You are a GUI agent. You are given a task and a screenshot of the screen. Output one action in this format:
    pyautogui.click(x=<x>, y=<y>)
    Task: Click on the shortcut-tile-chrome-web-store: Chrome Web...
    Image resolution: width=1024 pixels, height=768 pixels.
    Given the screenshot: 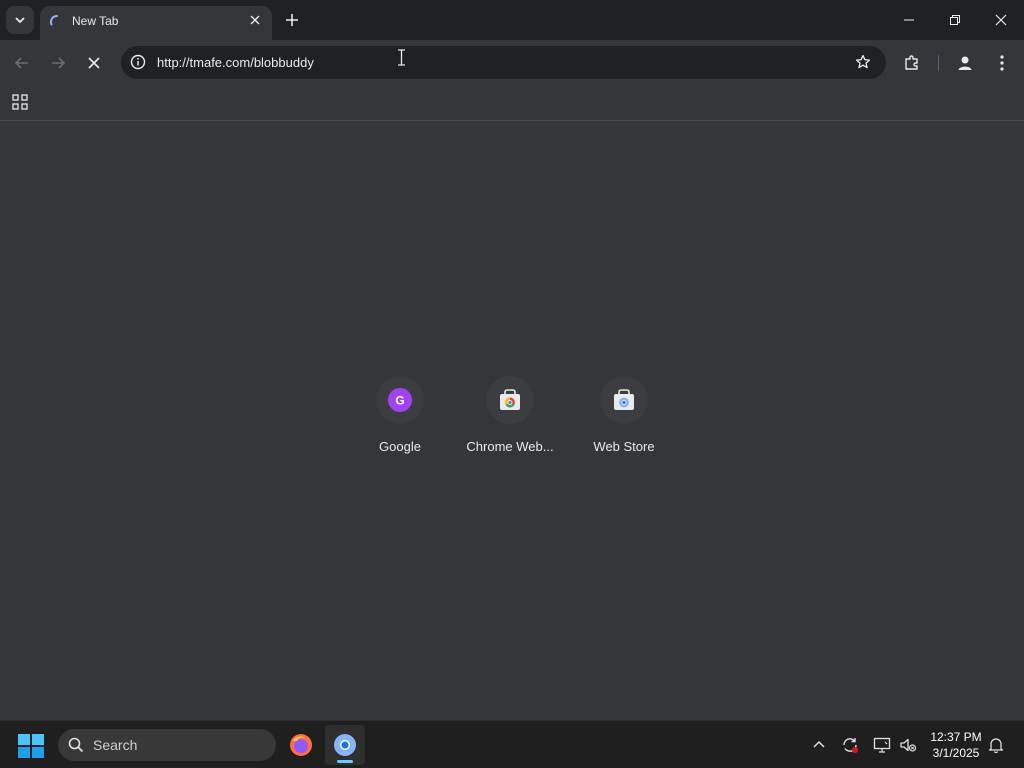 What is the action you would take?
    pyautogui.click(x=510, y=419)
    